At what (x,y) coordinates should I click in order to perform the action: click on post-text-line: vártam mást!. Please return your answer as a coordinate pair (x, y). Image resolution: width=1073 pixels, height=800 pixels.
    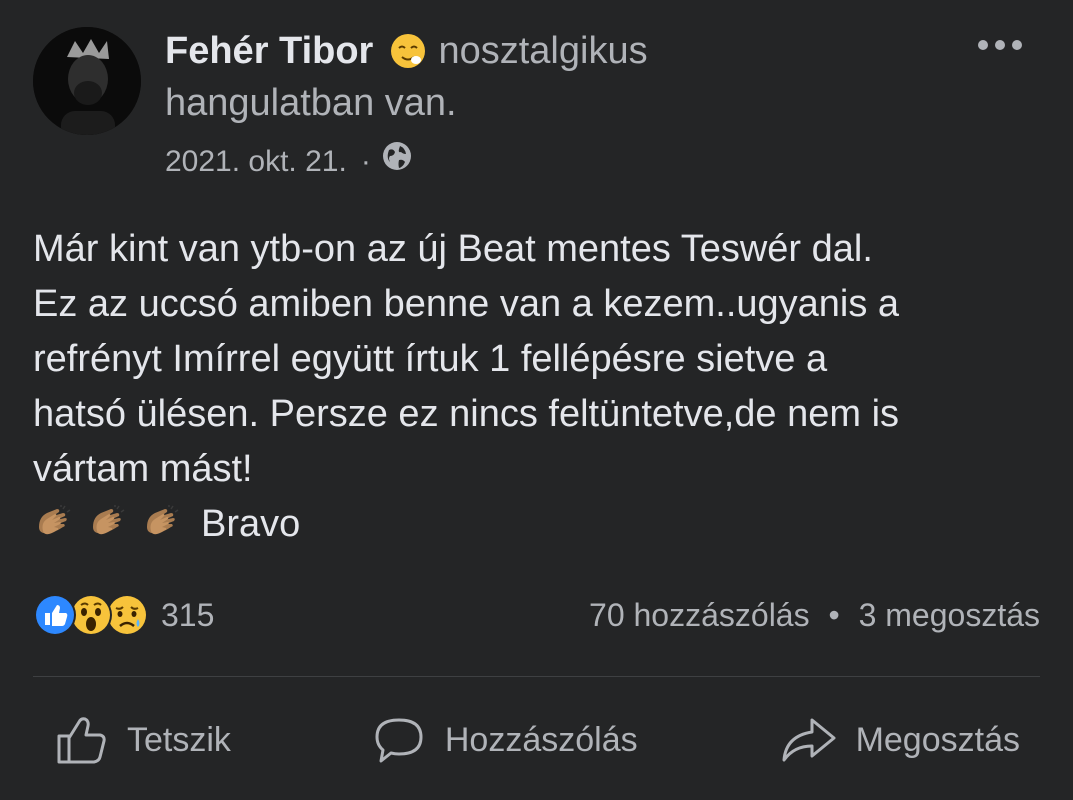
    Looking at the image, I should click on (143, 469).